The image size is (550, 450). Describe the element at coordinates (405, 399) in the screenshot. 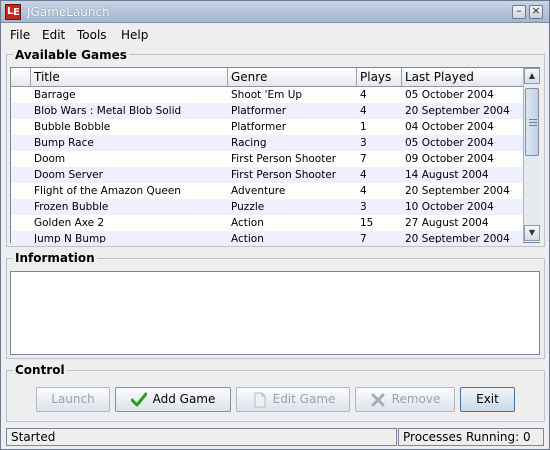

I see `remove-button: Remove` at that location.